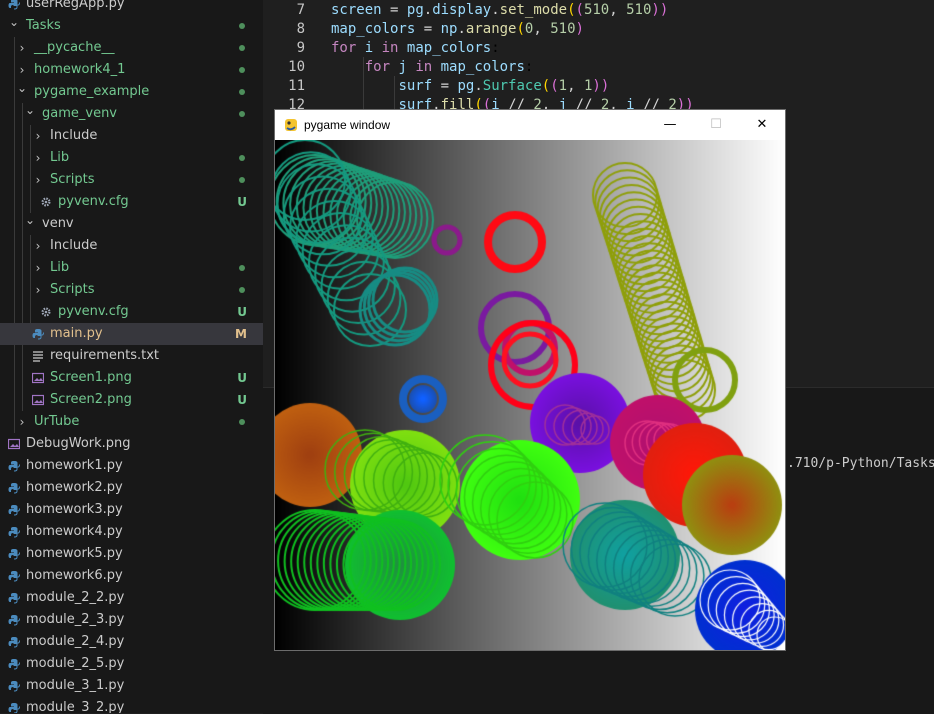  What do you see at coordinates (530, 125) in the screenshot?
I see `window-titlebar: pygame window — ☐ ✕` at bounding box center [530, 125].